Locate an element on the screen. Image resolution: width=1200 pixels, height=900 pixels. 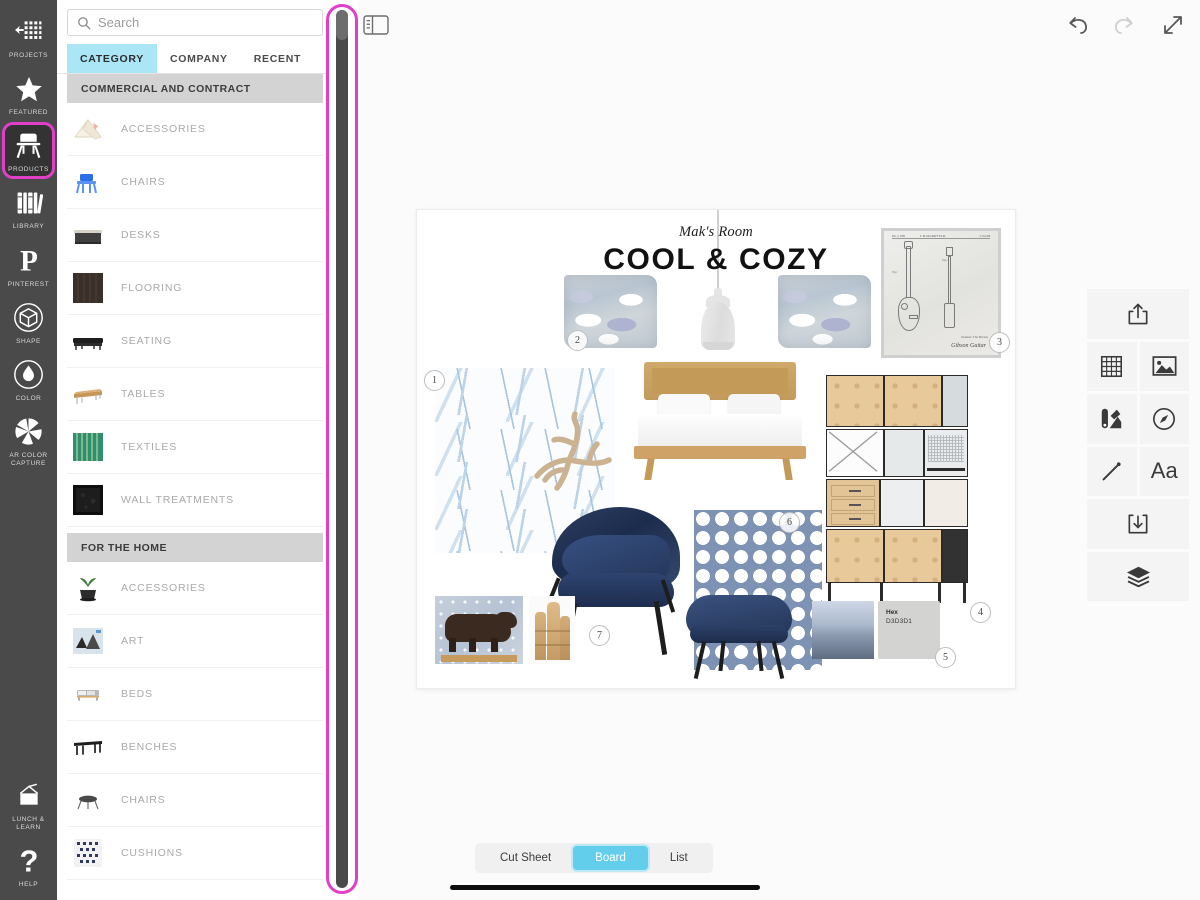
sidebar-item-label: FEATURED is located at coordinates (28, 113).